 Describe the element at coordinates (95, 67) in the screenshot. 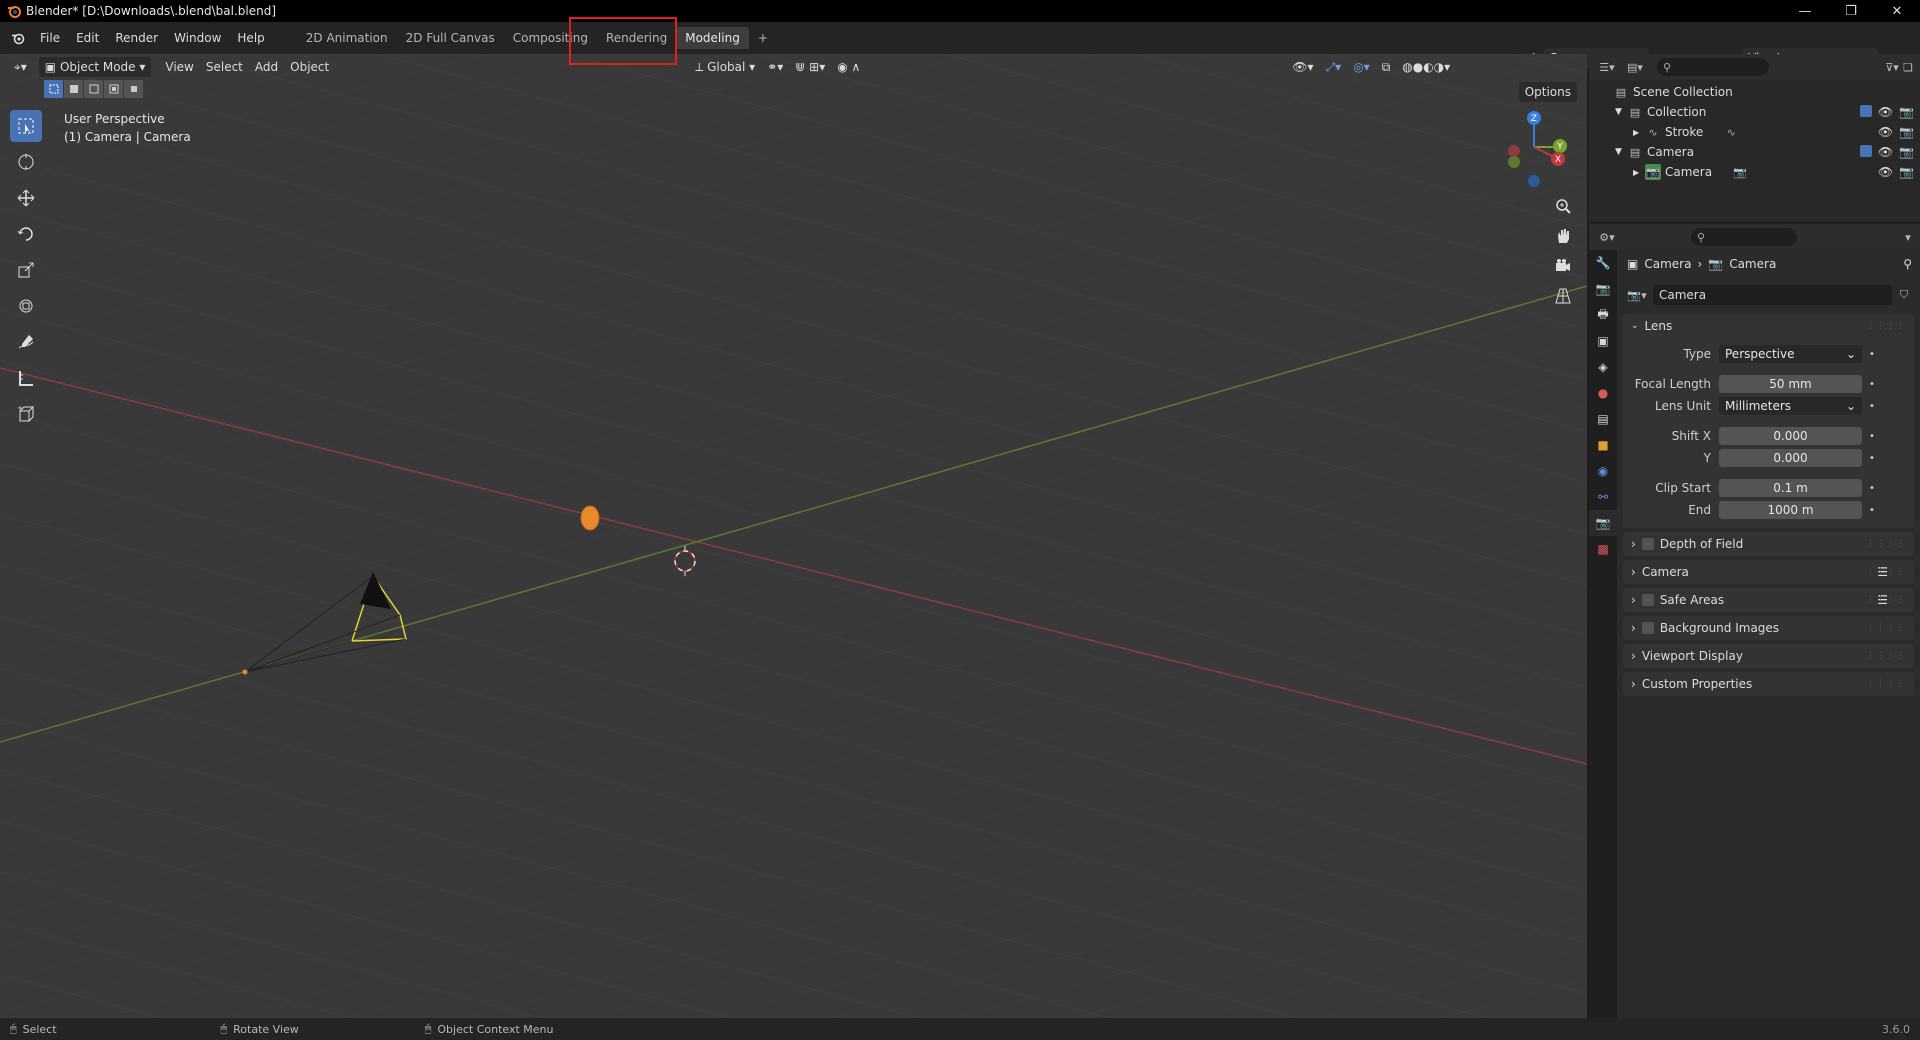

I see `object-mode-dropdown: ▣ Object Mode ▾` at that location.